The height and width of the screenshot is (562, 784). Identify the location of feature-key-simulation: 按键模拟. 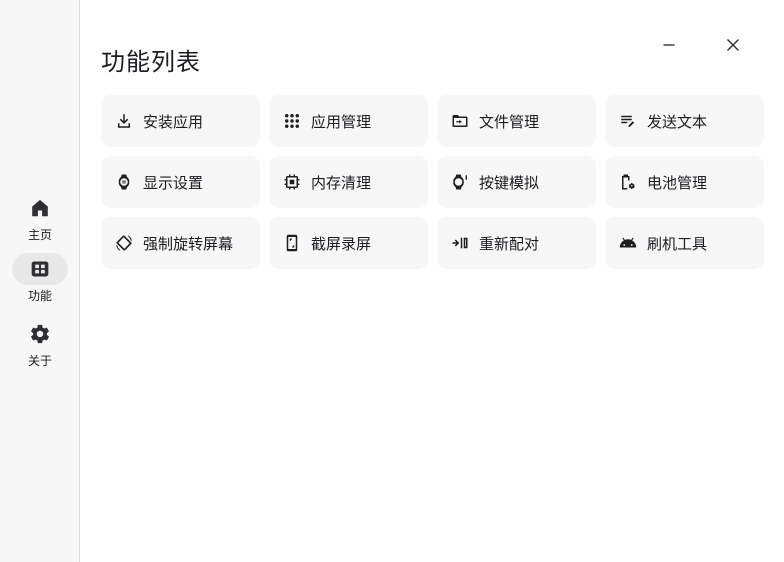
(516, 182).